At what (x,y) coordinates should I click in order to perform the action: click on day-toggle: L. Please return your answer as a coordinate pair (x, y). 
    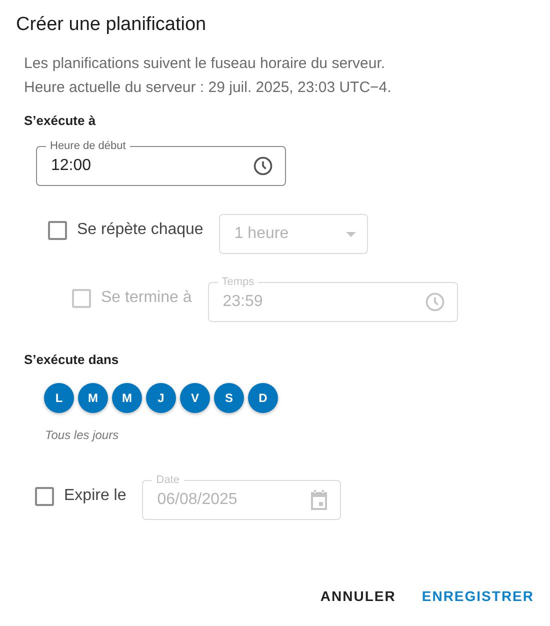
    Looking at the image, I should click on (59, 398).